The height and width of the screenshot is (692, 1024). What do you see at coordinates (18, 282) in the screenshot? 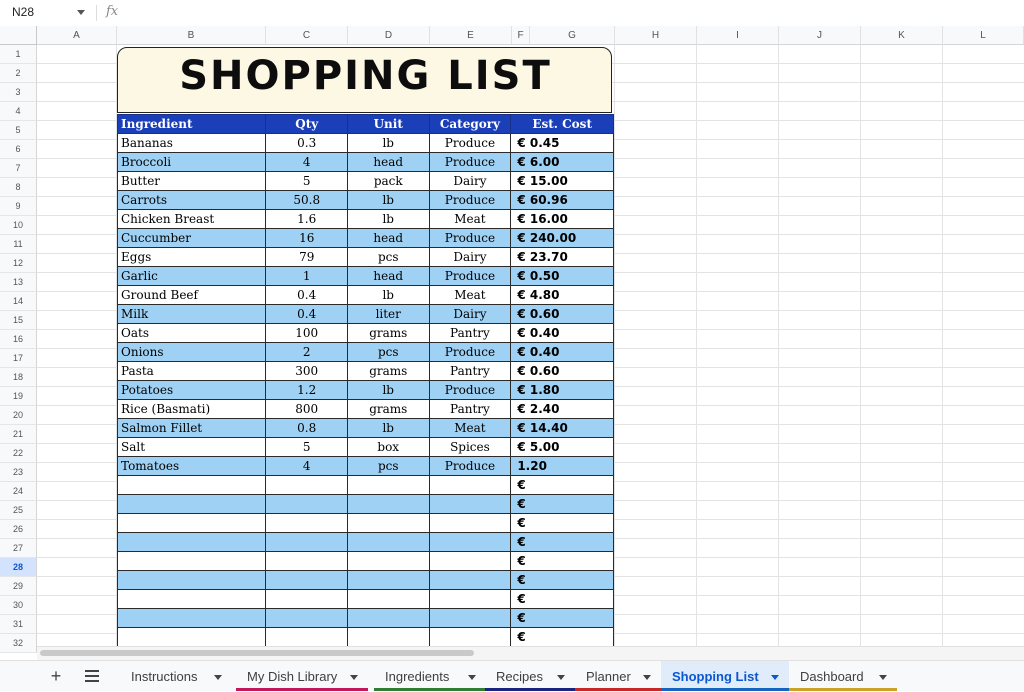
I see `row-header: 13` at bounding box center [18, 282].